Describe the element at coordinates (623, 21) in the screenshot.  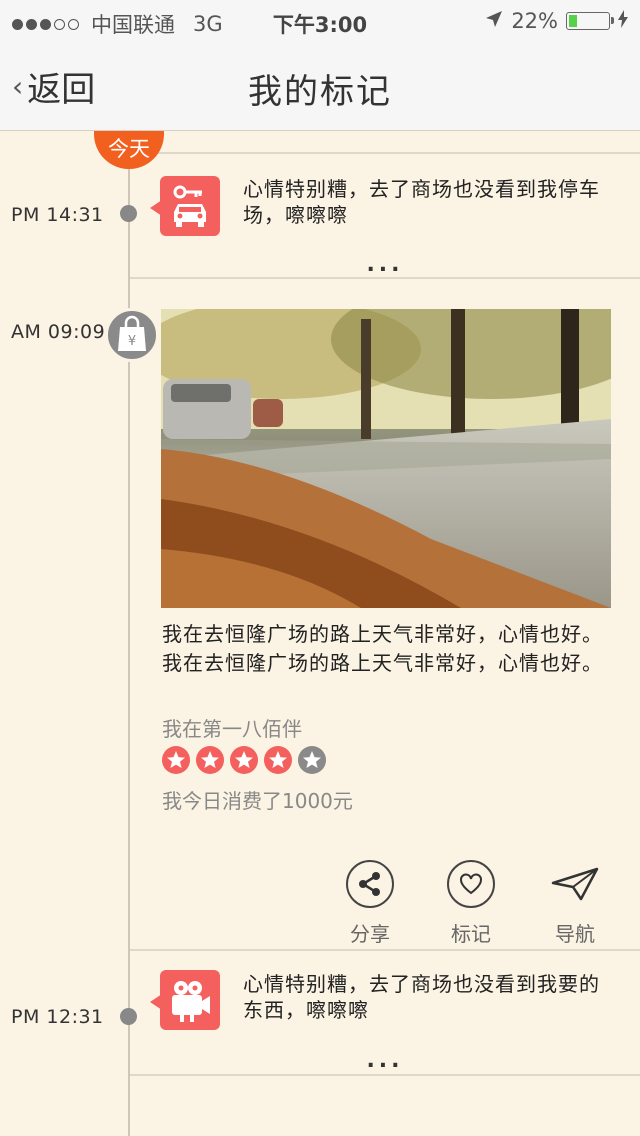
I see `charging-bolt-icon` at that location.